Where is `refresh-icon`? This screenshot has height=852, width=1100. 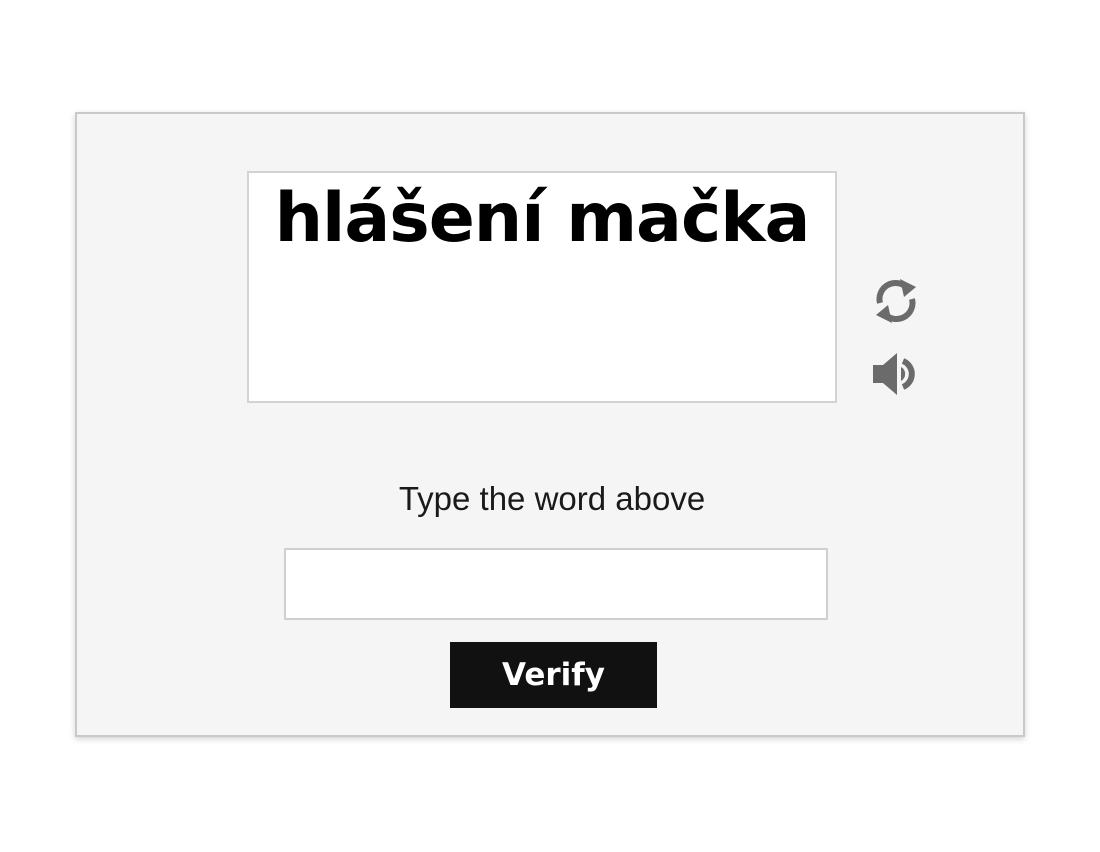 refresh-icon is located at coordinates (896, 301).